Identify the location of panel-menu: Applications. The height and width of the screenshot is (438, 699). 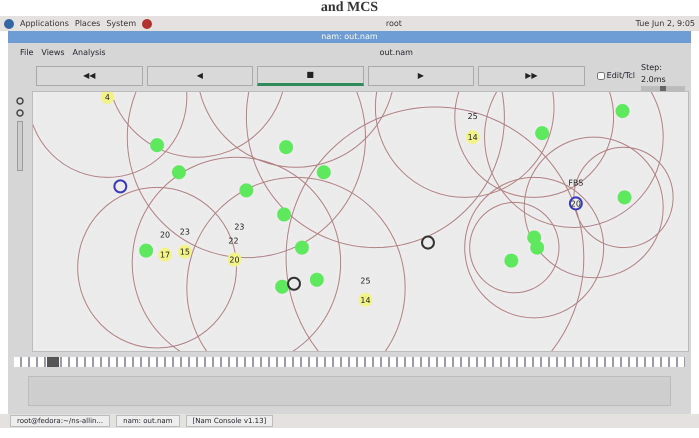
(44, 24).